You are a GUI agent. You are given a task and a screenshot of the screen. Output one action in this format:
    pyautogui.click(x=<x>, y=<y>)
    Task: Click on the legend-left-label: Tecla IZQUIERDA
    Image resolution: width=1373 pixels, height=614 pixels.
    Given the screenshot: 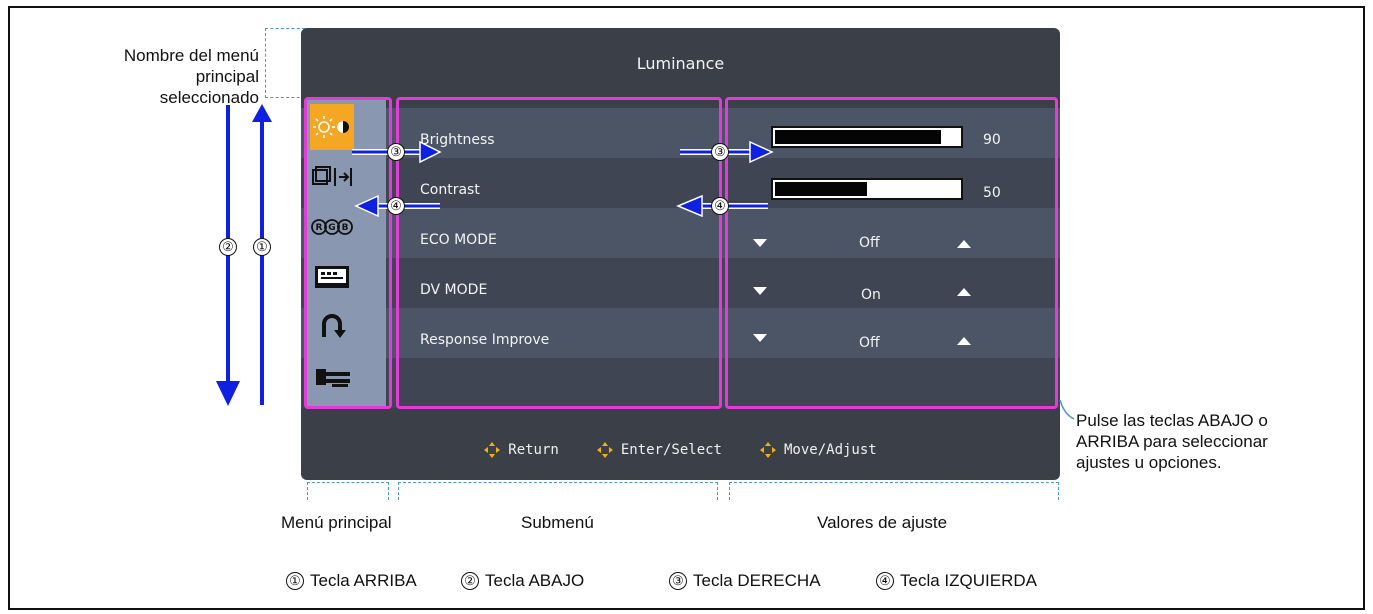 What is the action you would take?
    pyautogui.click(x=968, y=580)
    